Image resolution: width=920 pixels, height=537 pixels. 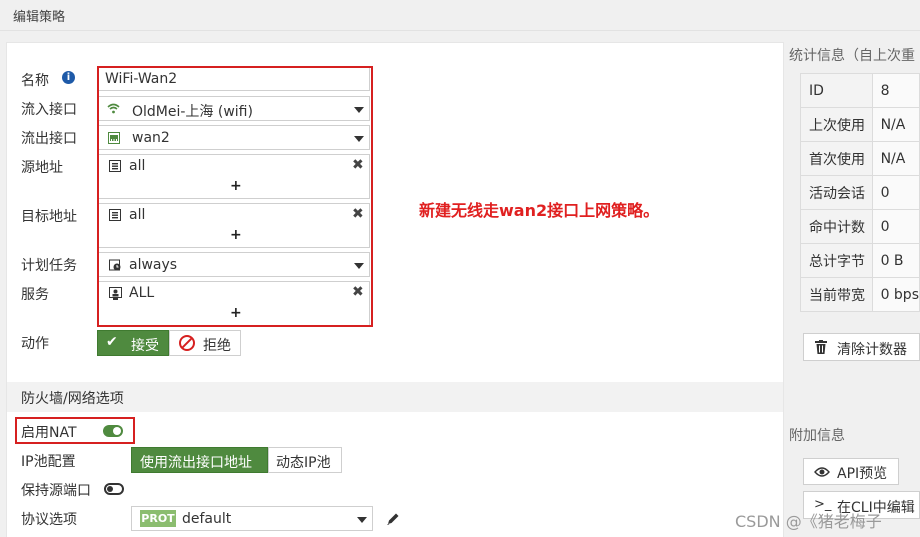 What do you see at coordinates (539, 210) in the screenshot?
I see `annotation-text: 新建无线走wan2接口上网策略。` at bounding box center [539, 210].